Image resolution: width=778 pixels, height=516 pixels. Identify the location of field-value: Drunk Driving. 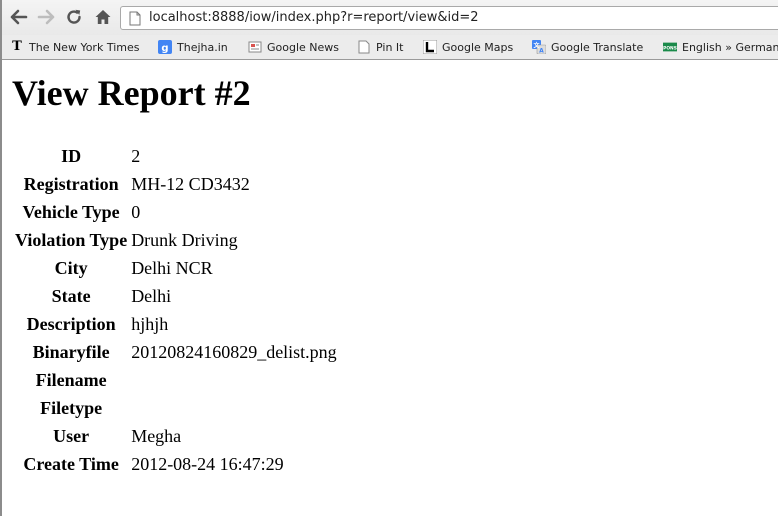
(184, 240).